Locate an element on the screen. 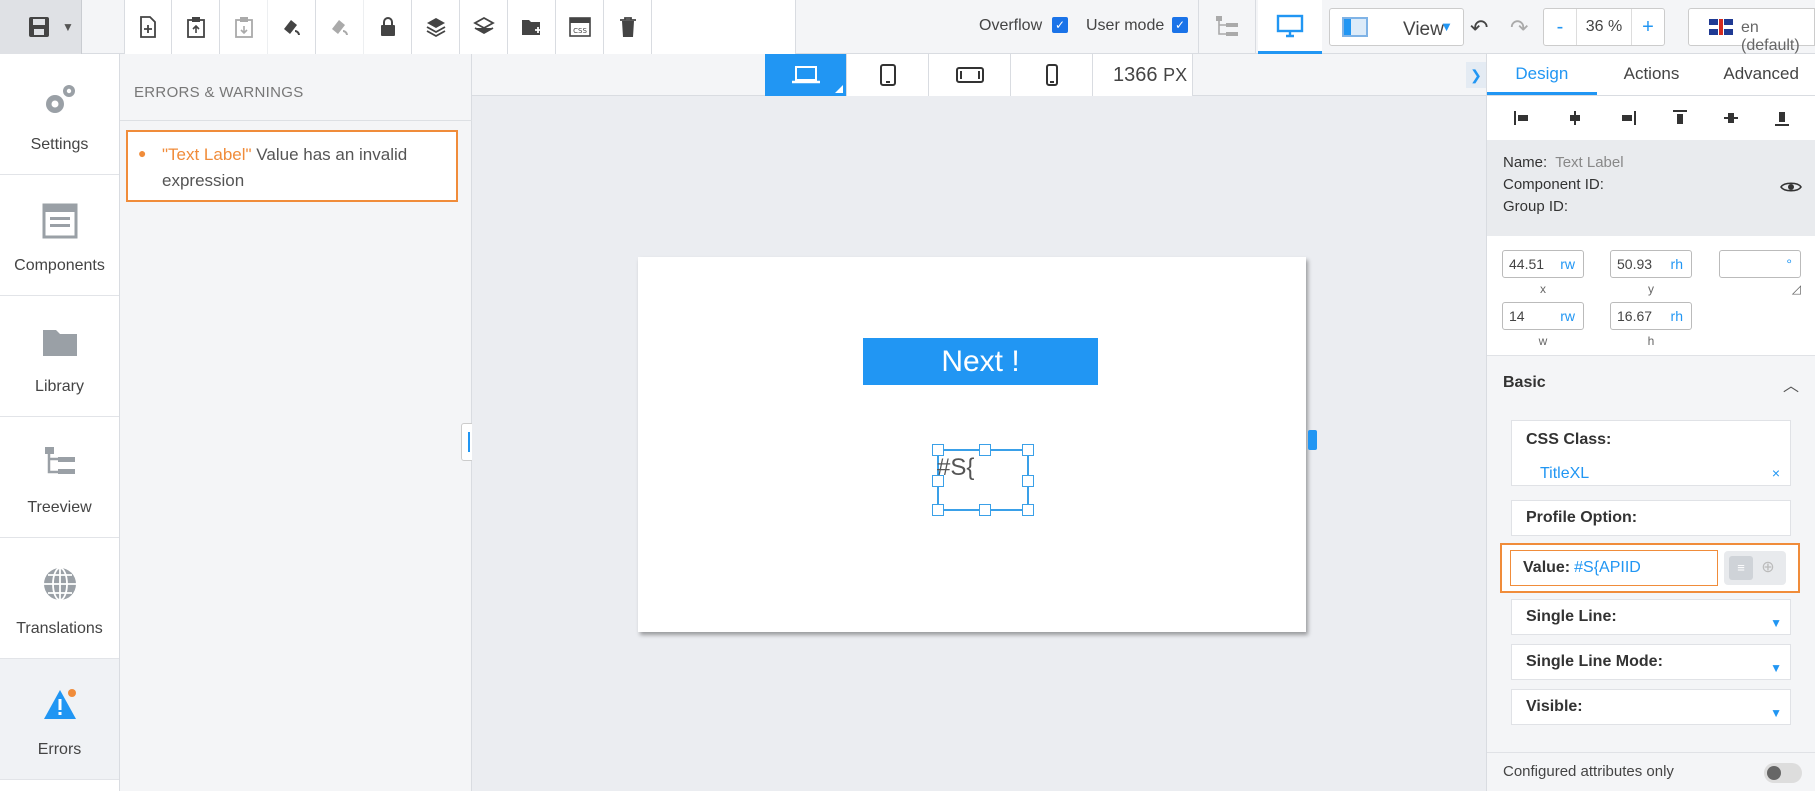 This screenshot has height=791, width=1815. align-center-v-icon is located at coordinates (1731, 118).